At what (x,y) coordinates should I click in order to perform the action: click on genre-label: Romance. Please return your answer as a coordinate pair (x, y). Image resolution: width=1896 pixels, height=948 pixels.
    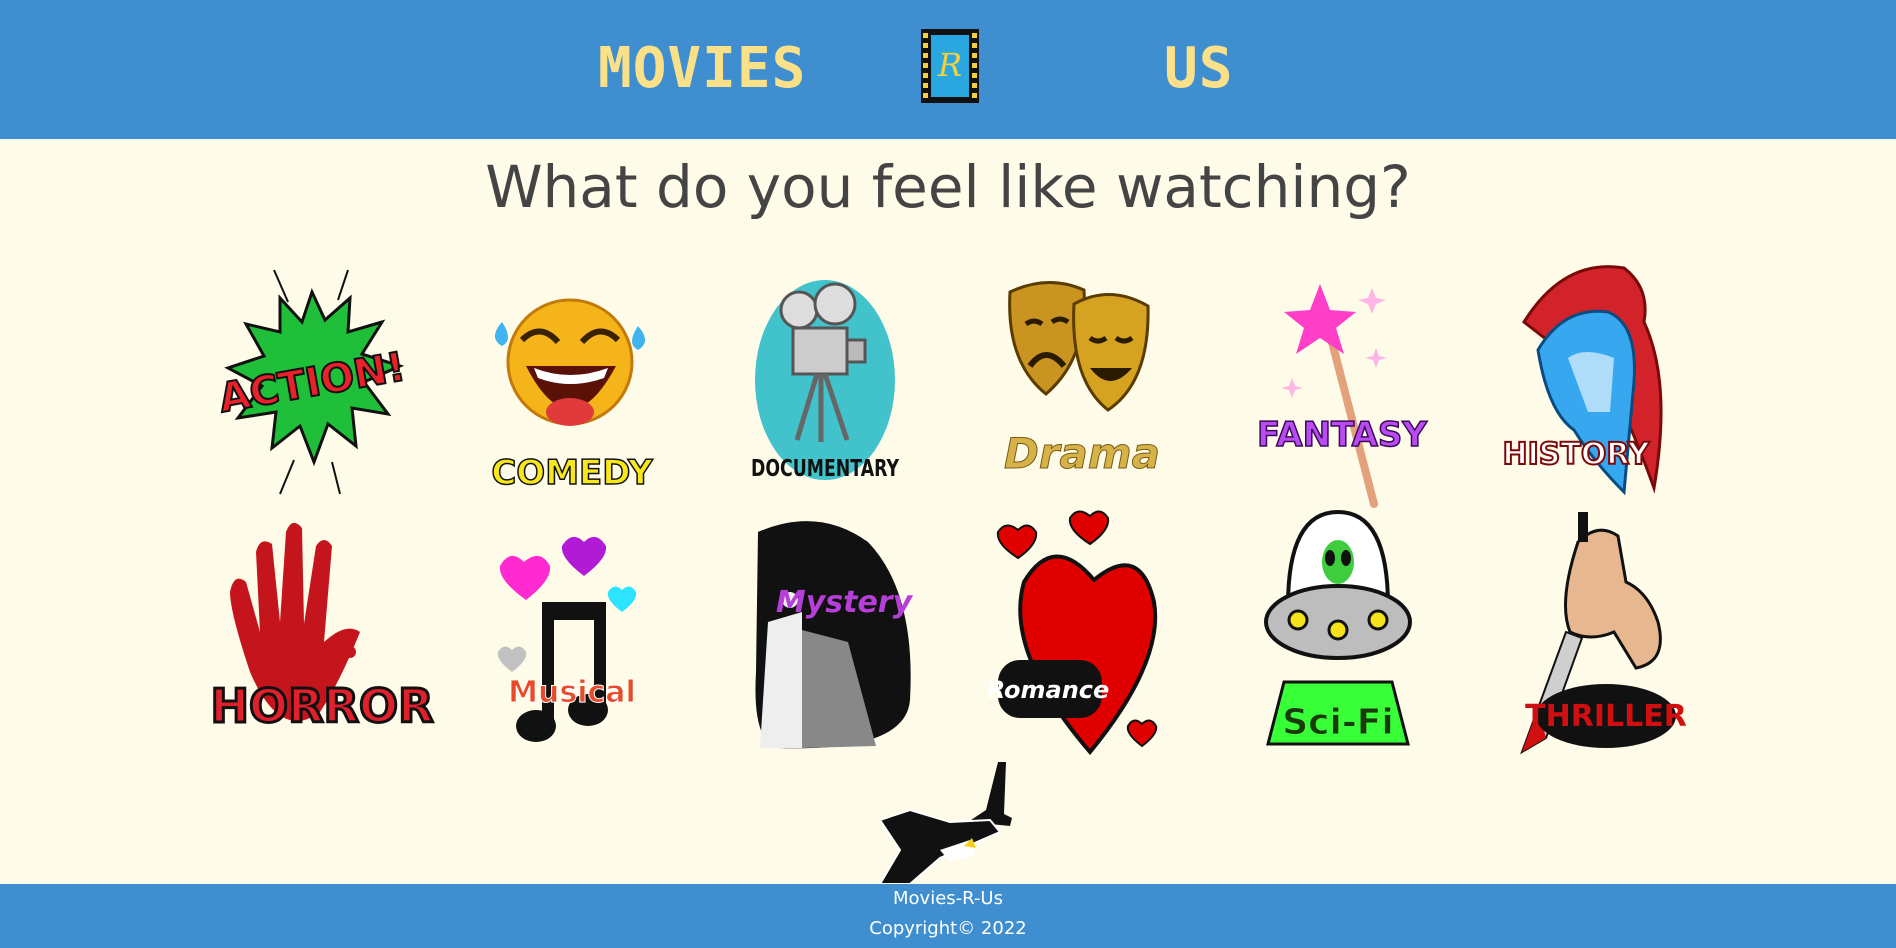
    Looking at the image, I should click on (1048, 690).